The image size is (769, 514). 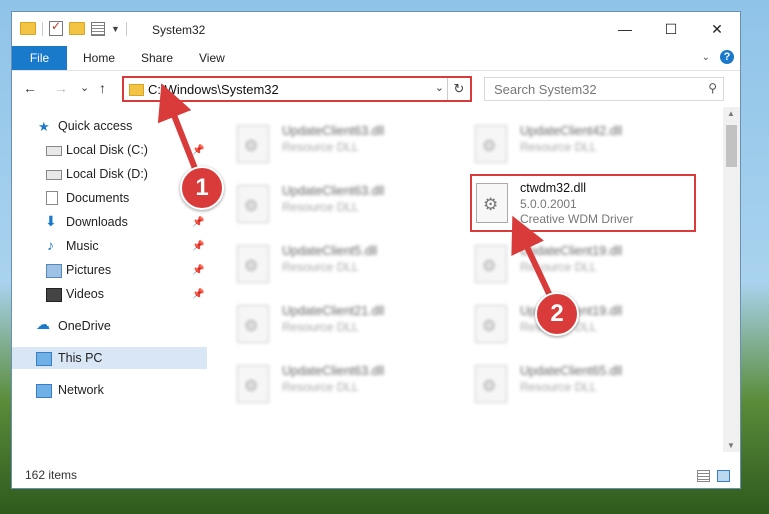 What do you see at coordinates (109, 358) in the screenshot?
I see `sidebar-item-this-pc: This PC` at bounding box center [109, 358].